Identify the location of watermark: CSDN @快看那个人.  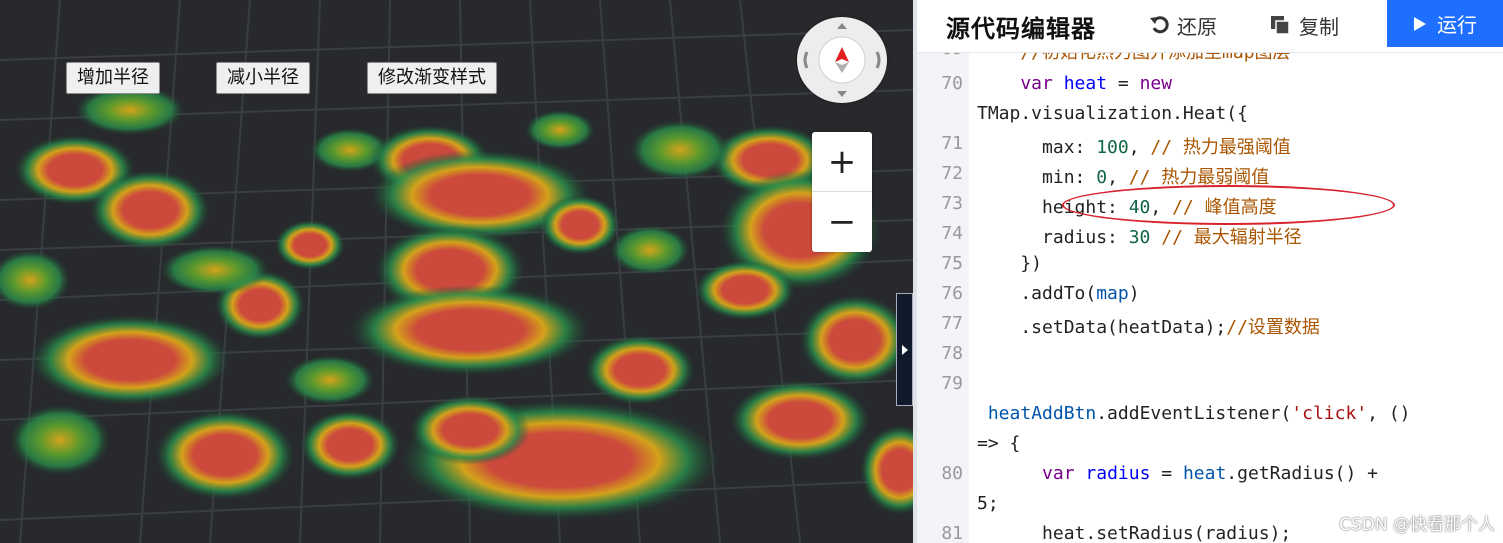
(1417, 525).